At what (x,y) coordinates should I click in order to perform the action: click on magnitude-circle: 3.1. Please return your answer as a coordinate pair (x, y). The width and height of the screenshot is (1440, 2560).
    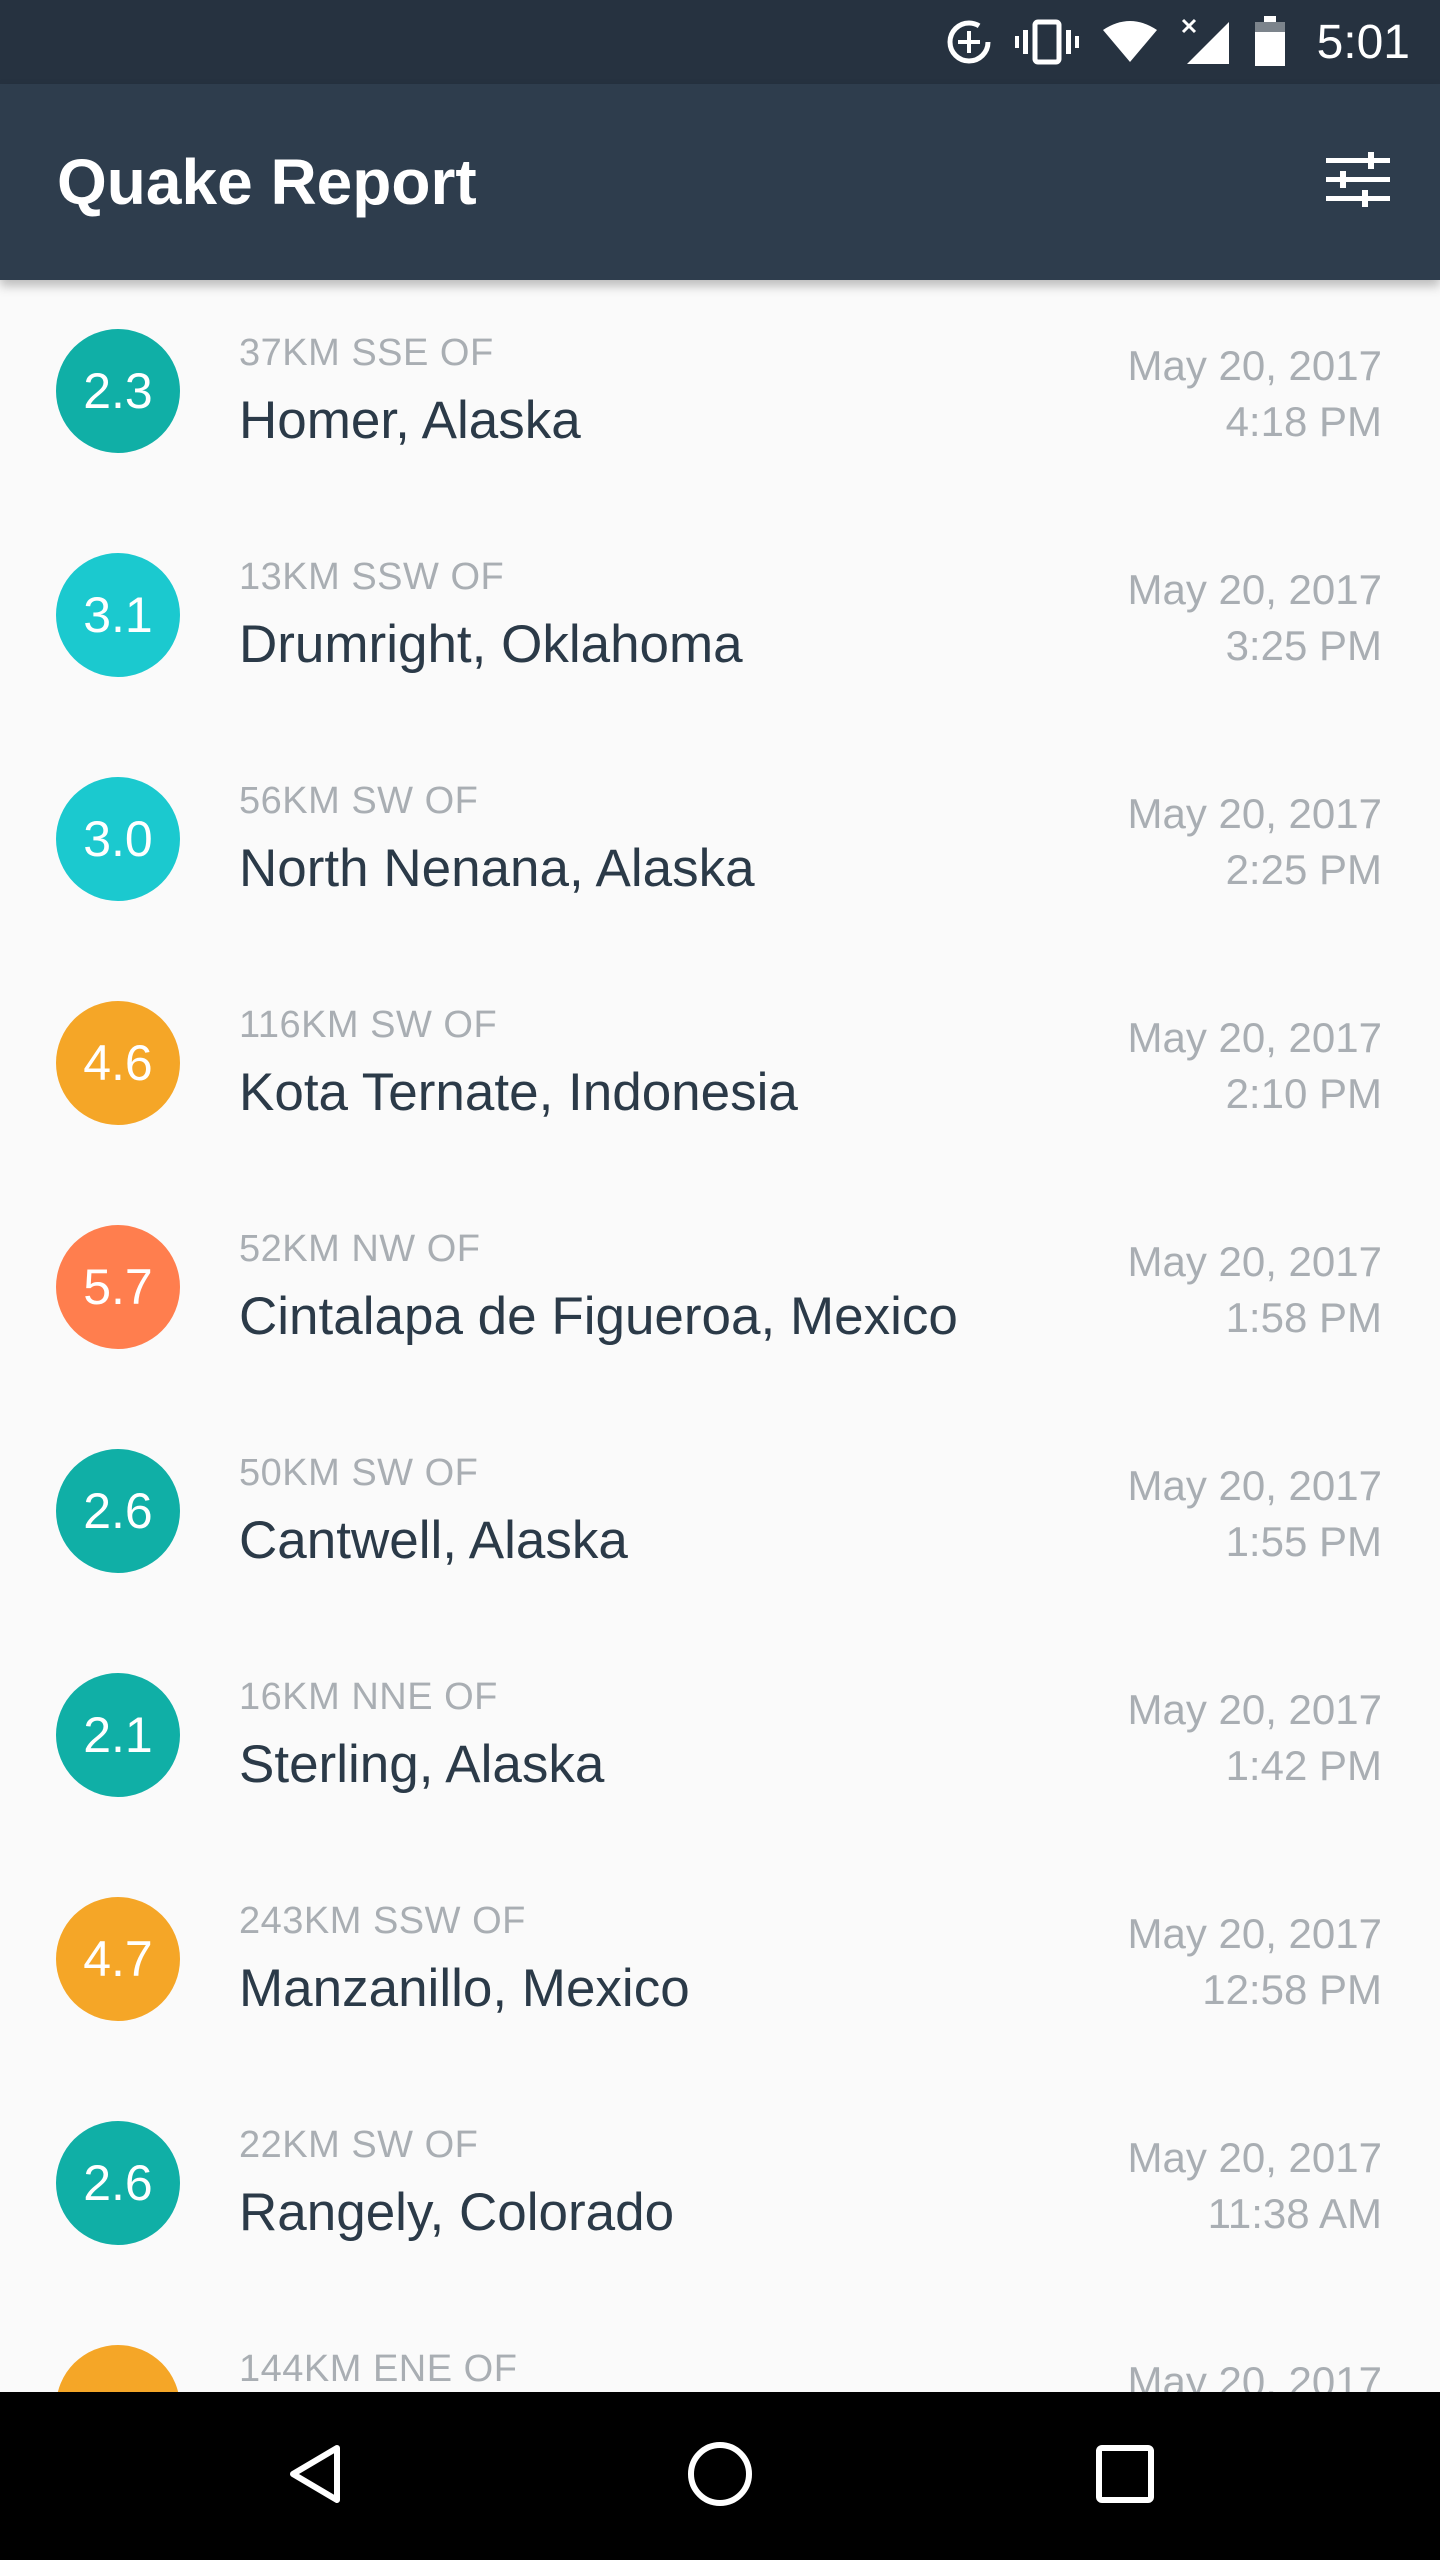
    Looking at the image, I should click on (118, 615).